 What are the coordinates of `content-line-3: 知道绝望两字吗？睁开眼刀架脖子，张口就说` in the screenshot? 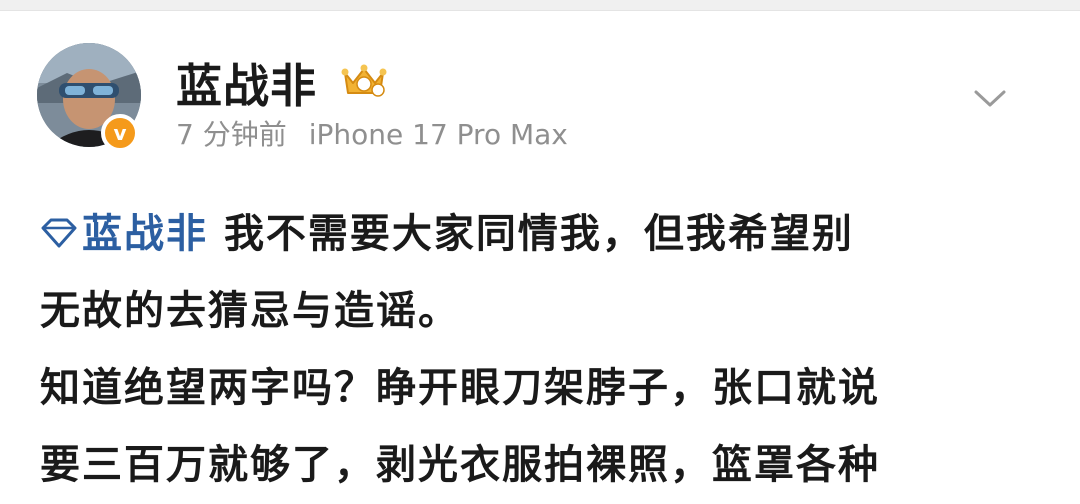 It's located at (460, 388).